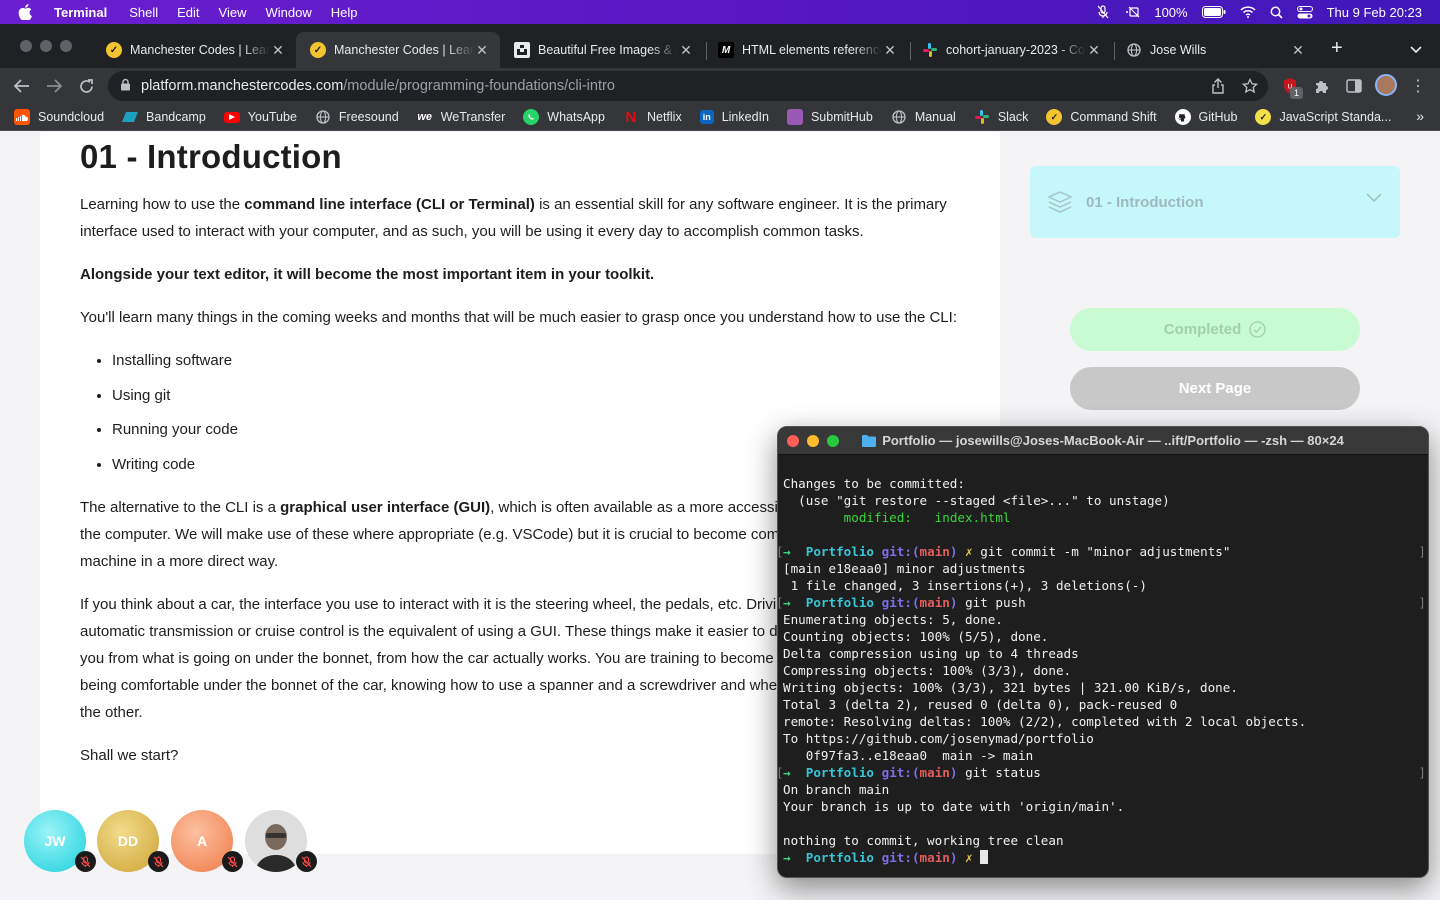  I want to click on tab-search-chevron-icon, so click(1416, 50).